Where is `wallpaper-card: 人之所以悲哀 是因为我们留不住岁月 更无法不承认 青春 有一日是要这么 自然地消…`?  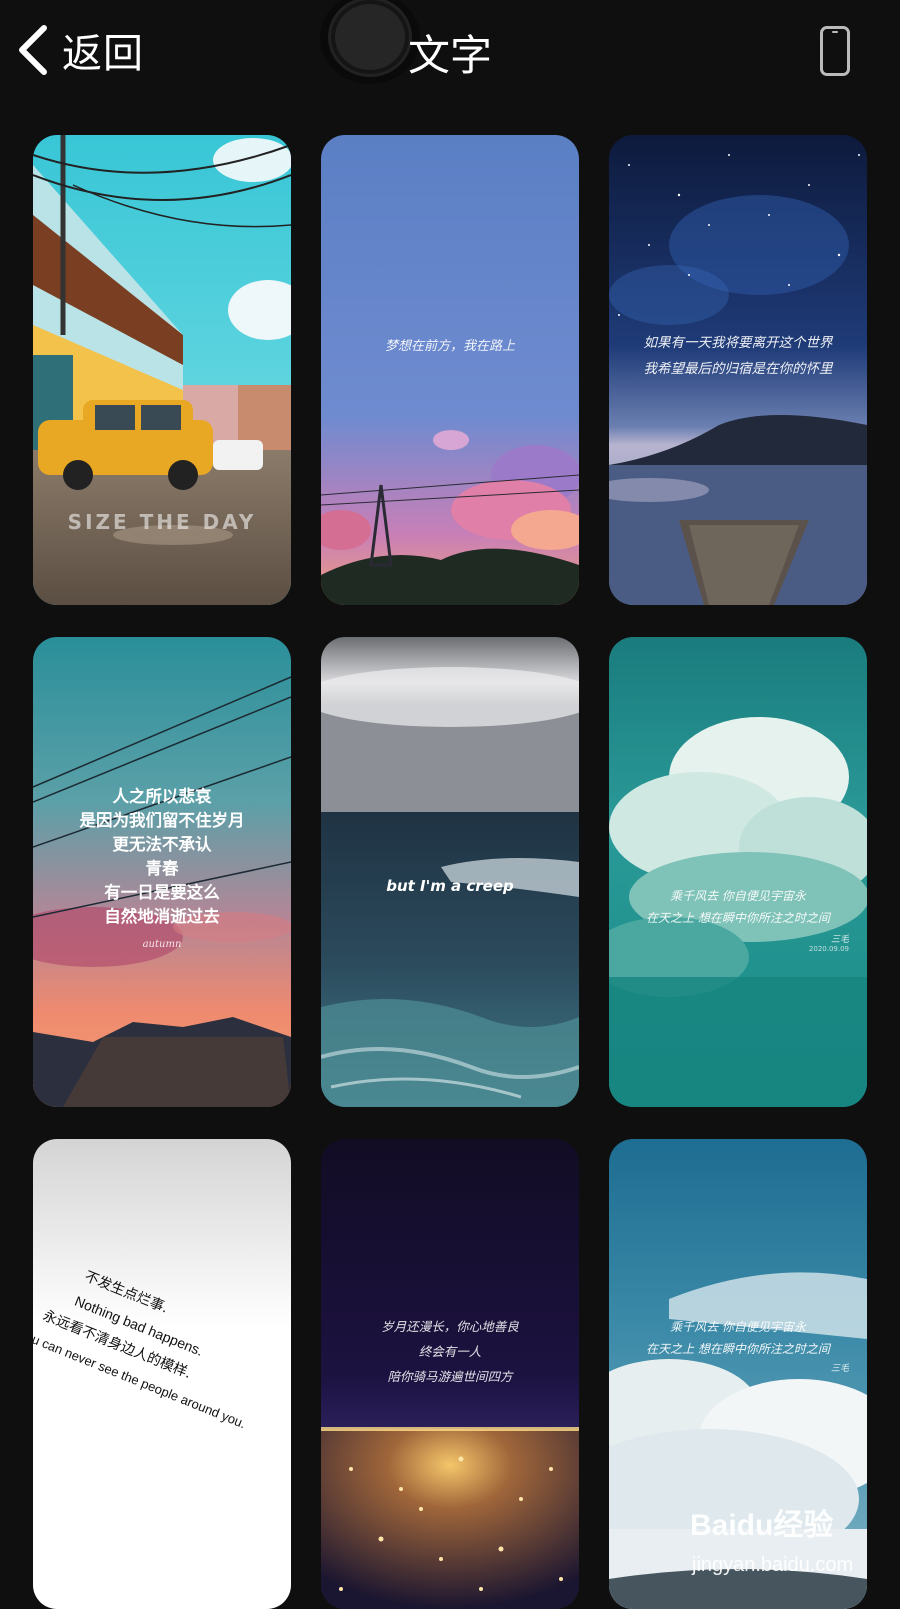
wallpaper-card: 人之所以悲哀 是因为我们留不住岁月 更无法不承认 青春 有一日是要这么 自然地消… is located at coordinates (162, 872).